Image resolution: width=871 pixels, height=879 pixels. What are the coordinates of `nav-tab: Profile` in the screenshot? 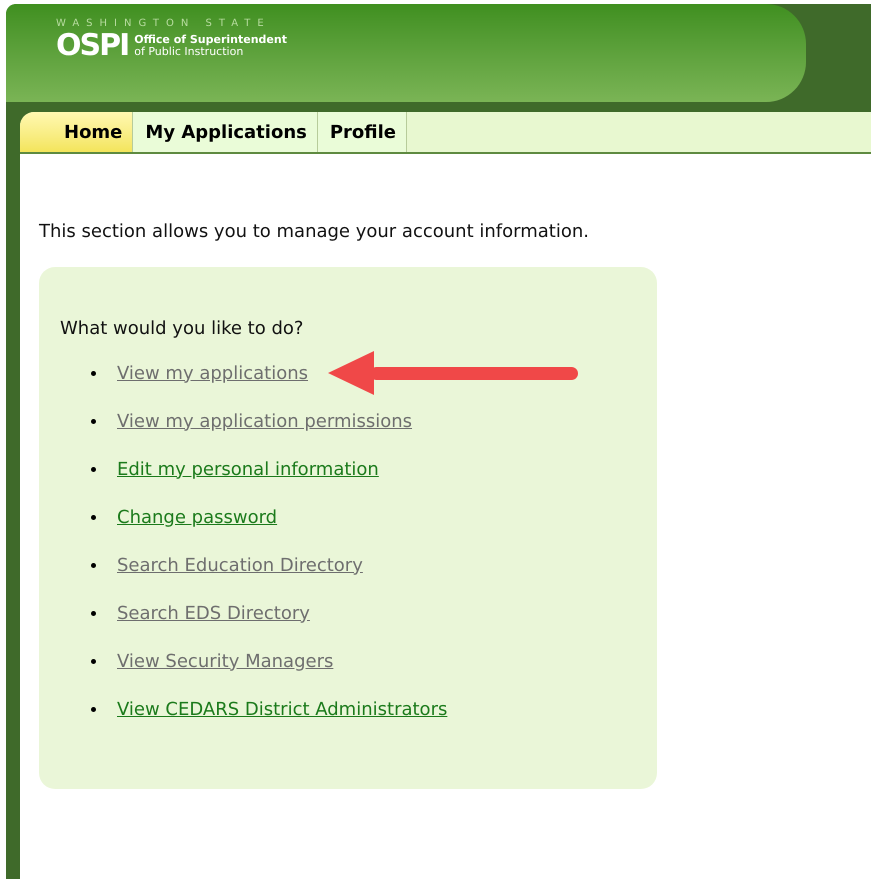 It's located at (362, 132).